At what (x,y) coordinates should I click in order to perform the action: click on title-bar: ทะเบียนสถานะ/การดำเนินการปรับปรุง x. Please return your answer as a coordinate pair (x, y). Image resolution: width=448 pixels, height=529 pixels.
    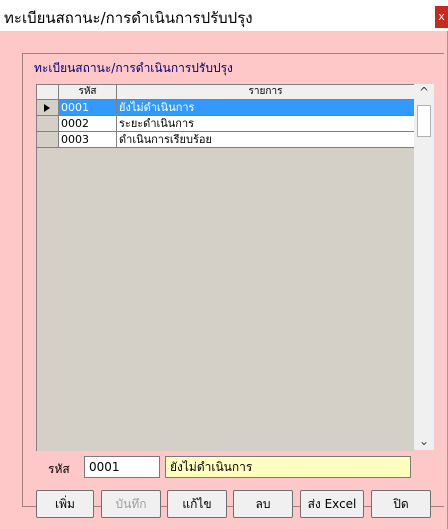
    Looking at the image, I should click on (224, 15).